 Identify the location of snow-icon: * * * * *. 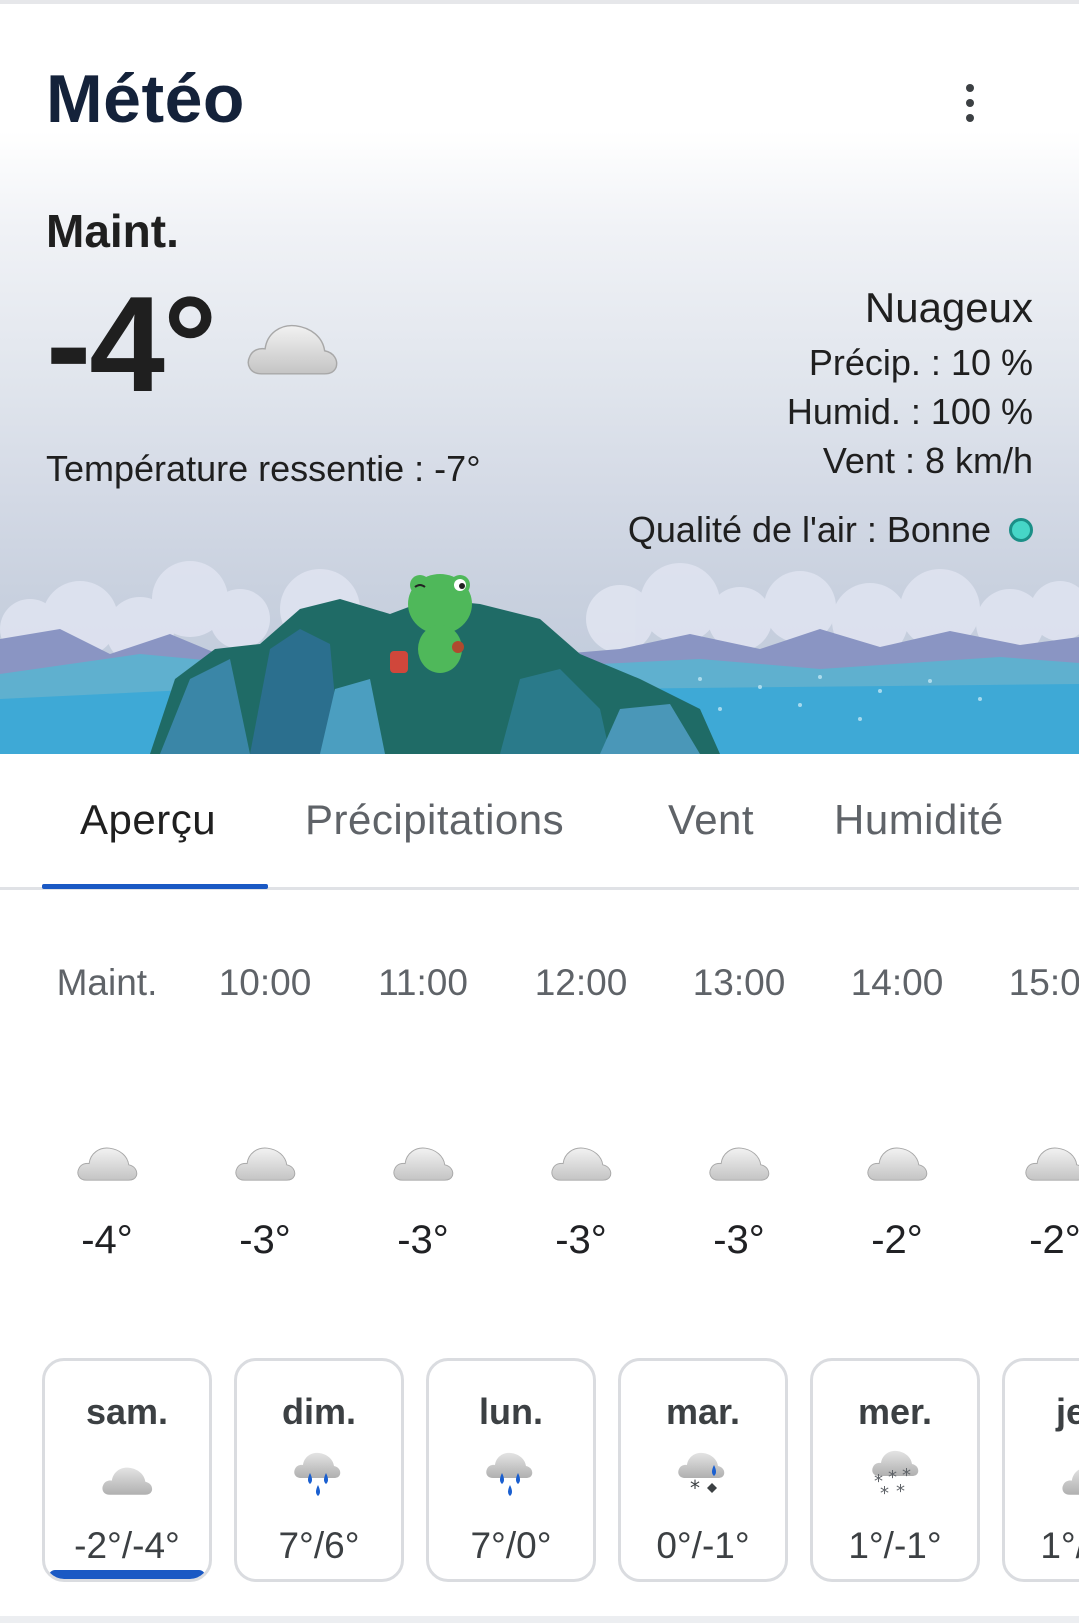
(895, 1477).